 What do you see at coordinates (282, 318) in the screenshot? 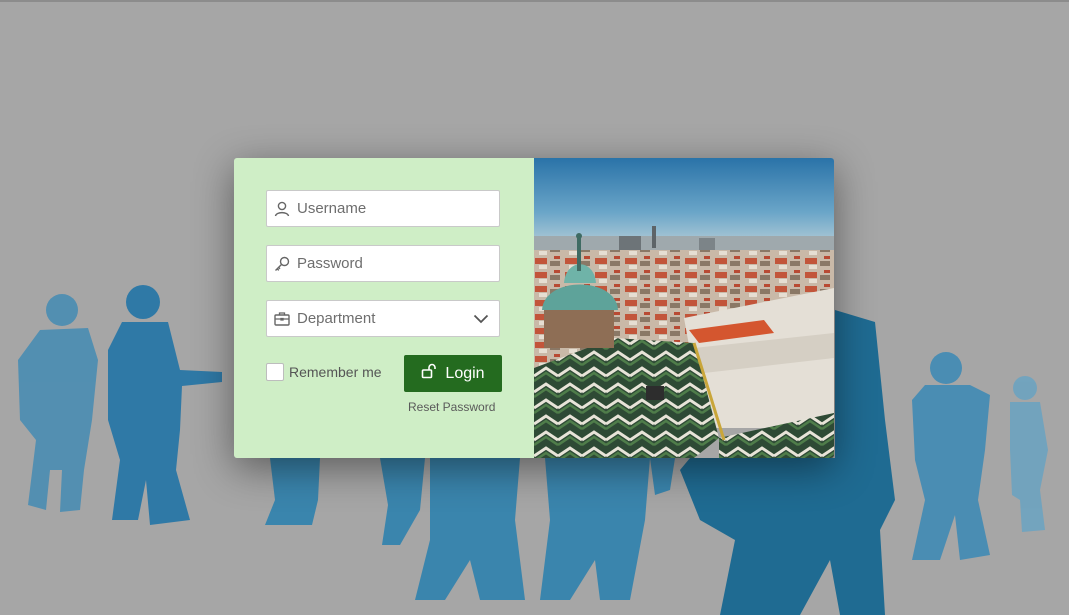
I see `briefcase-icon` at bounding box center [282, 318].